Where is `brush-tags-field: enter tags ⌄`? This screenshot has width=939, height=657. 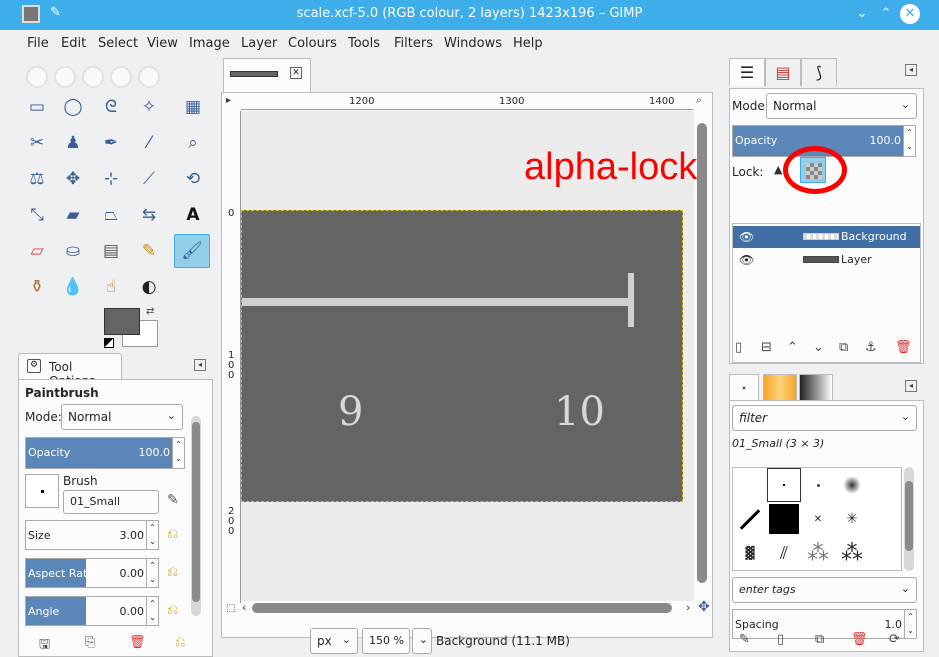 brush-tags-field: enter tags ⌄ is located at coordinates (824, 590).